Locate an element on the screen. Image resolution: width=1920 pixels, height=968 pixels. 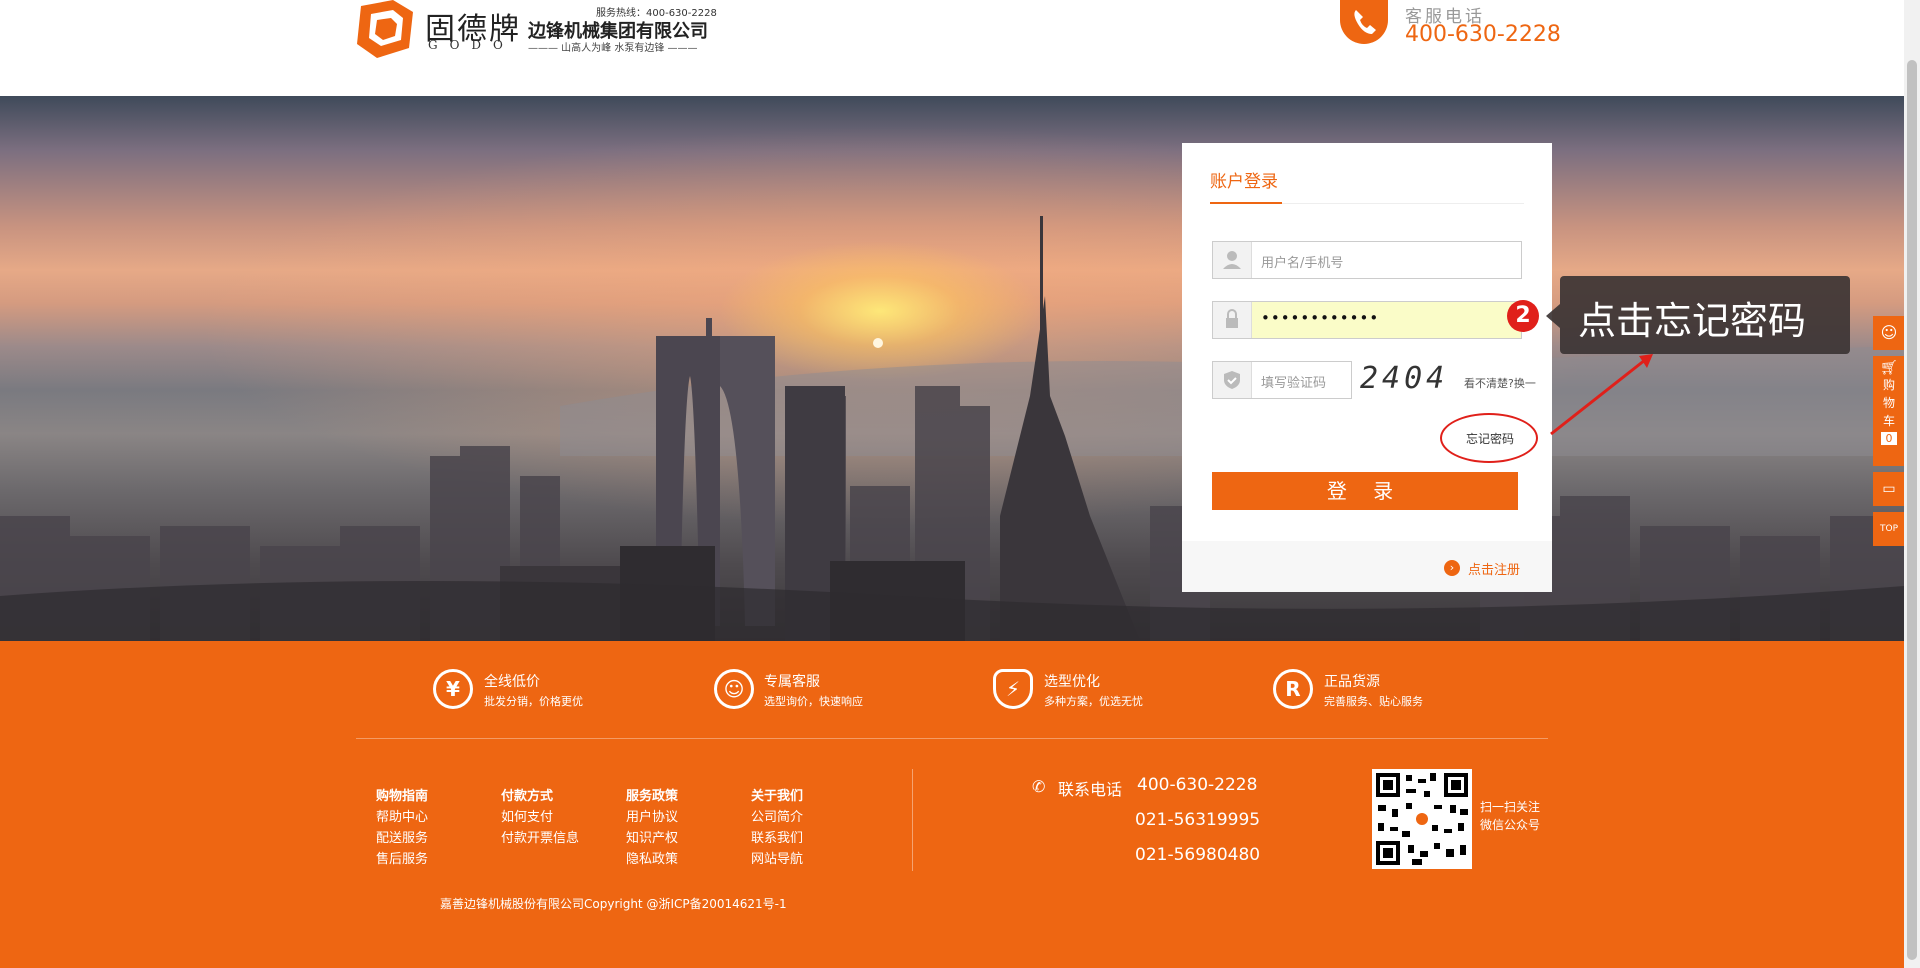
sidebar-cart: 🛒︎ 购 物 车 0 is located at coordinates (1889, 411).